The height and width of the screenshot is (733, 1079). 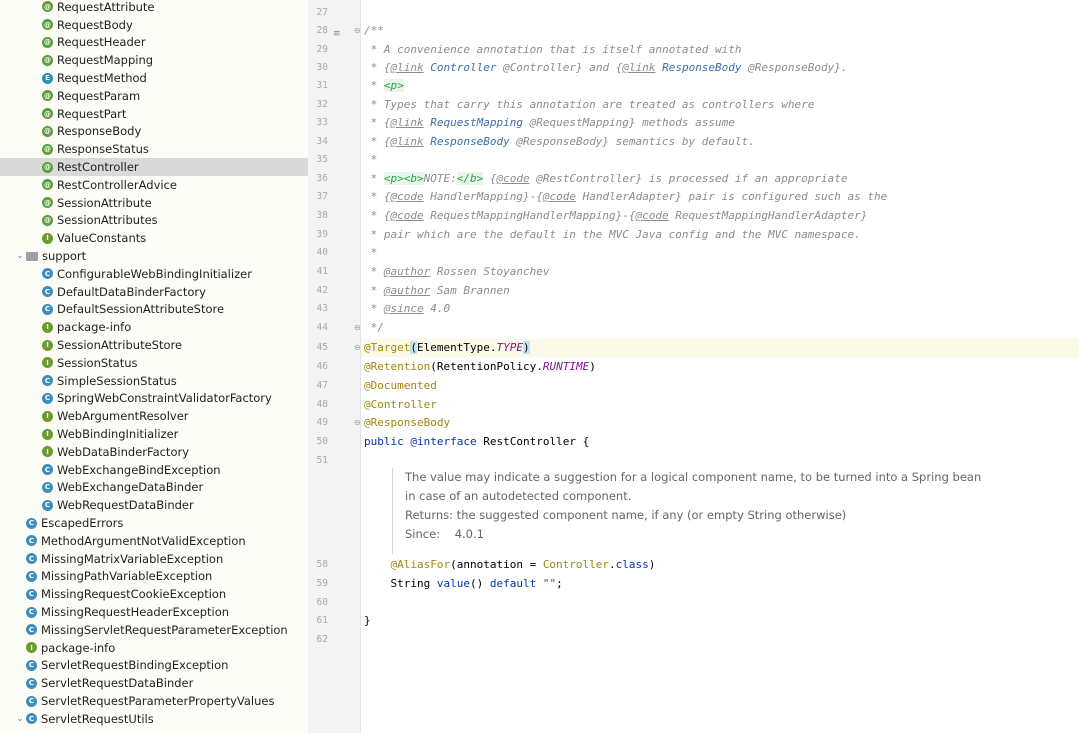 What do you see at coordinates (154, 381) in the screenshot?
I see `tree-item: CSimpleSessionStatus` at bounding box center [154, 381].